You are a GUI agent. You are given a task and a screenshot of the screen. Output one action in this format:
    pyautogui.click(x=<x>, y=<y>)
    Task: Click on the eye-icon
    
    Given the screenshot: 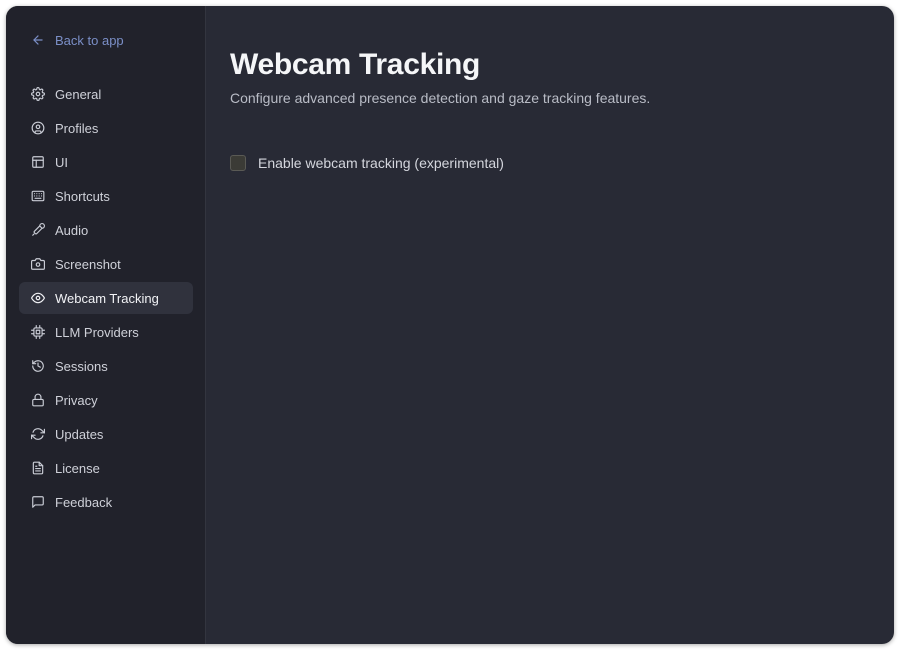 What is the action you would take?
    pyautogui.click(x=38, y=298)
    